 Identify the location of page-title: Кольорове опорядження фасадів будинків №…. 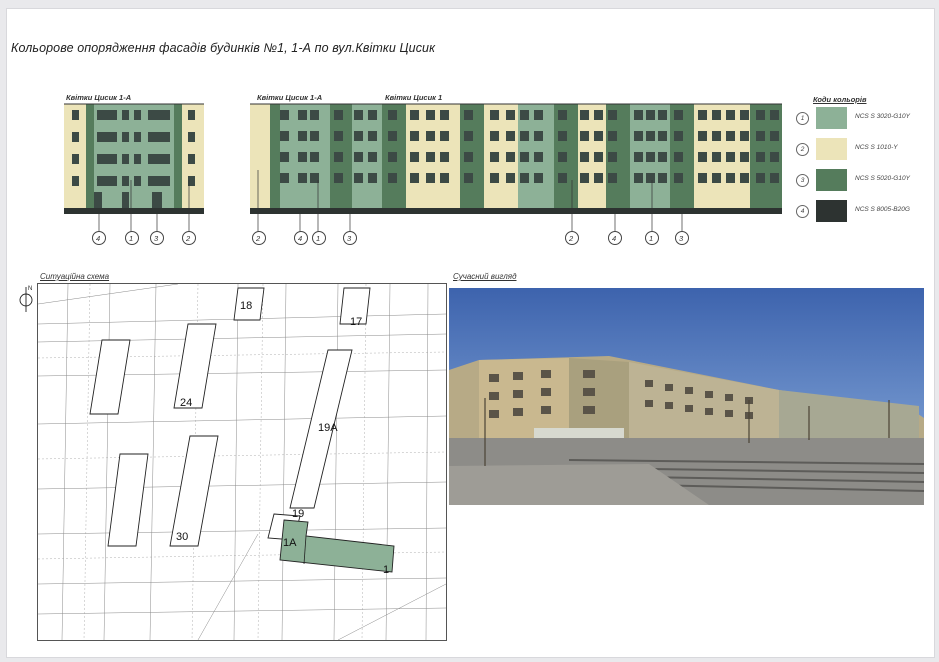
(223, 48).